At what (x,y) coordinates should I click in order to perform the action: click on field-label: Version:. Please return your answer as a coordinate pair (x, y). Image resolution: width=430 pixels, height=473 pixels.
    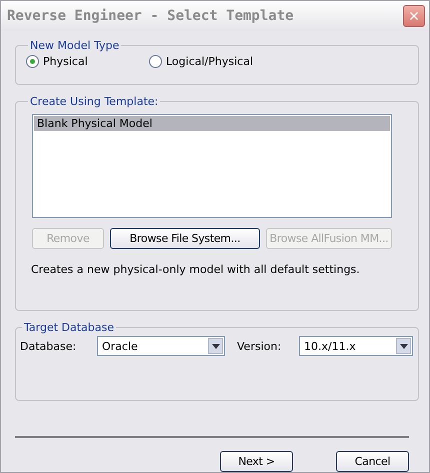
    Looking at the image, I should click on (259, 346).